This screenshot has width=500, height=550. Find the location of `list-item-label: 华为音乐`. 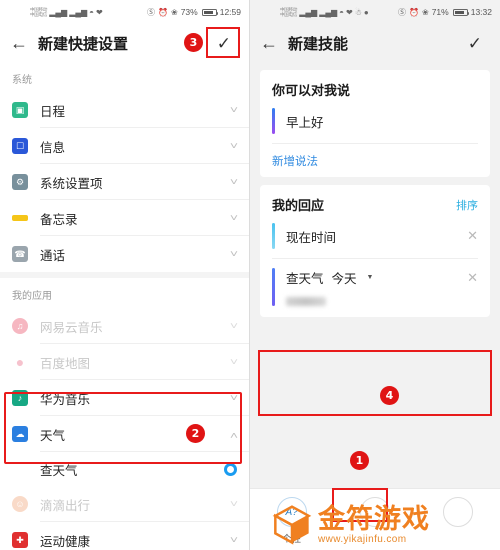

list-item-label: 华为音乐 is located at coordinates (65, 399).